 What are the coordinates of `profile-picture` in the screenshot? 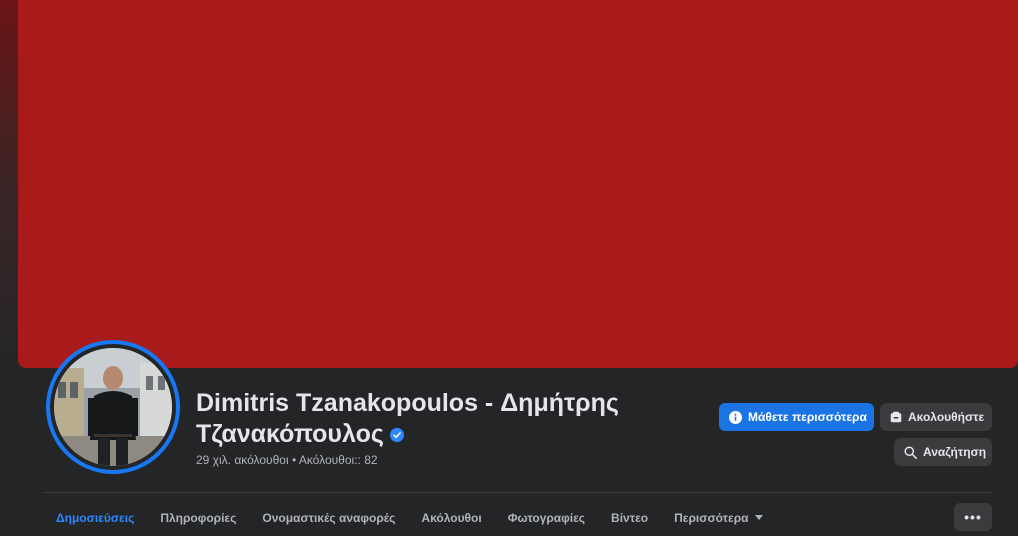 It's located at (113, 407).